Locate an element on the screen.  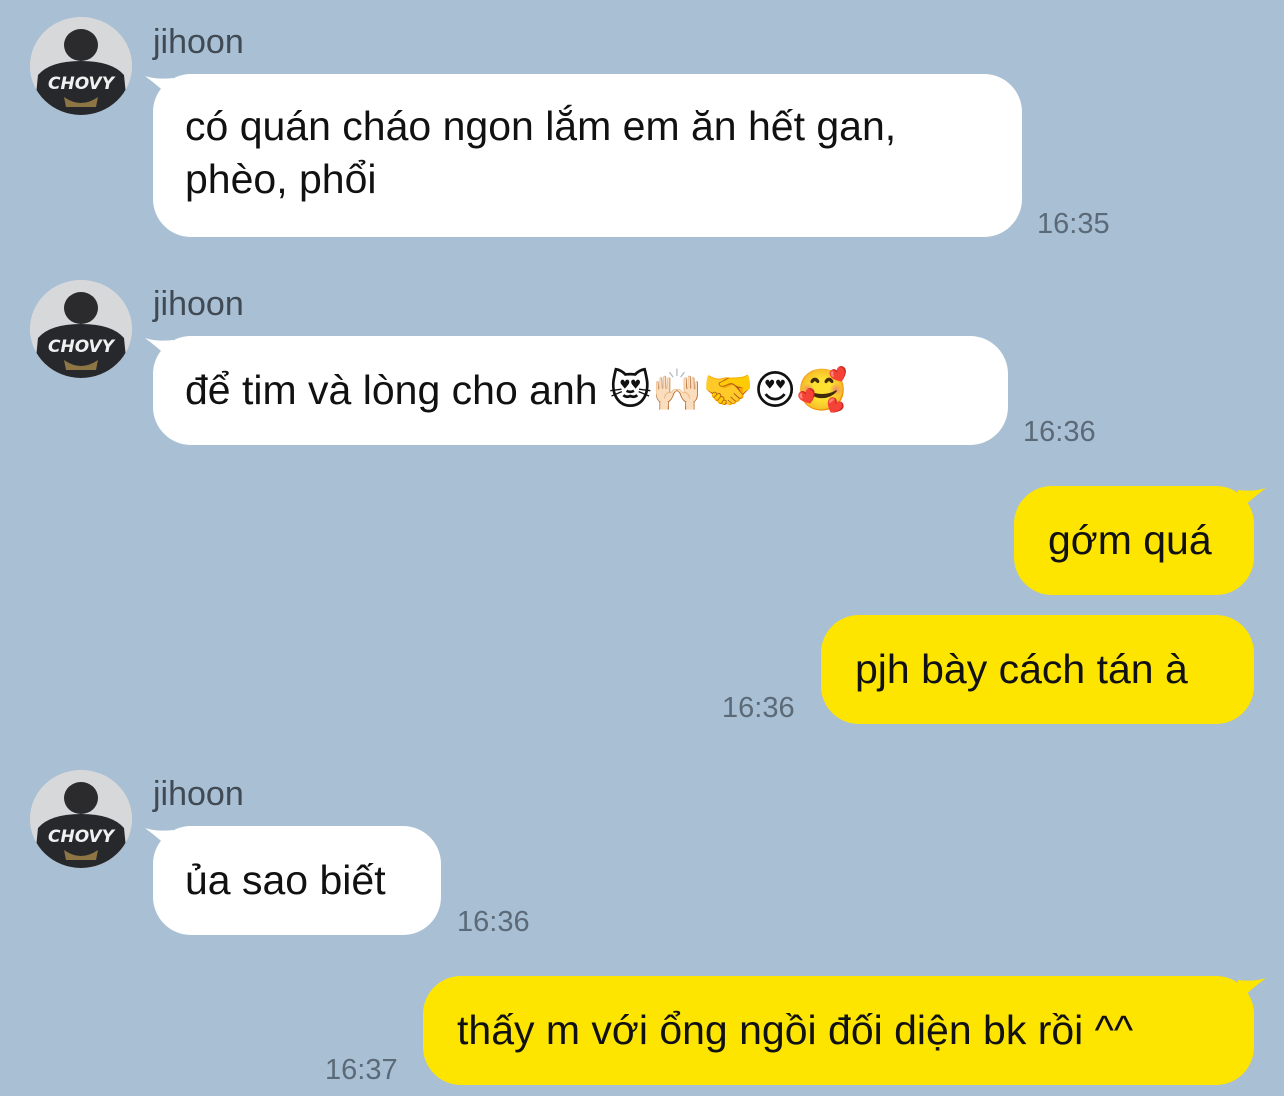
message-bubble-incoming: ủa sao biết is located at coordinates (297, 880).